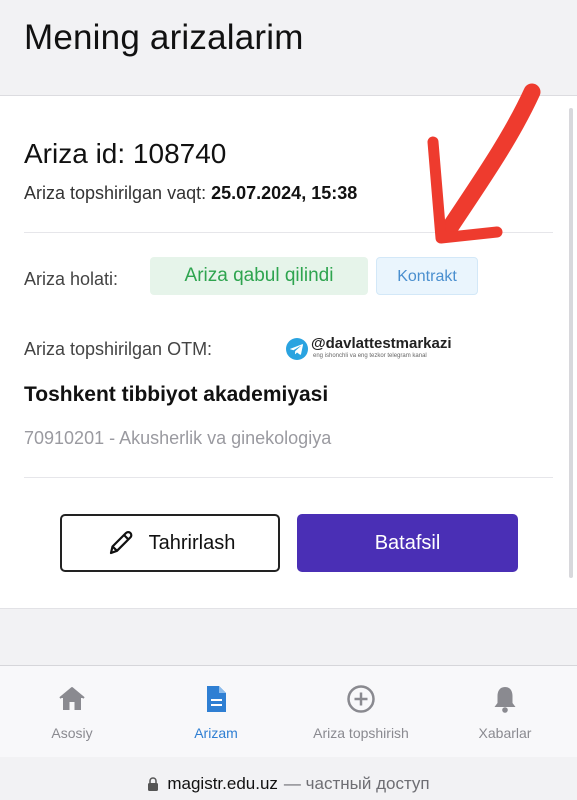 This screenshot has width=577, height=800. I want to click on application-id: Ariza id: 108740, so click(125, 153).